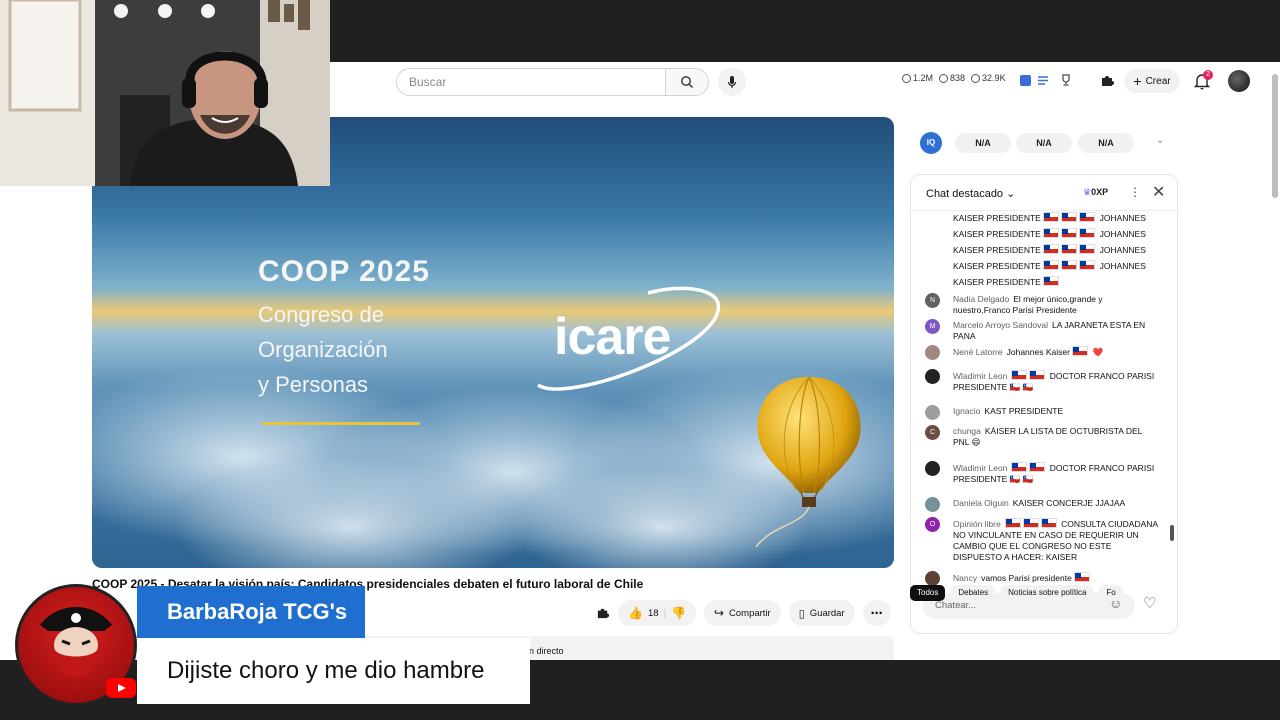 The image size is (1280, 720). What do you see at coordinates (732, 82) in the screenshot?
I see `voice-search-button` at bounding box center [732, 82].